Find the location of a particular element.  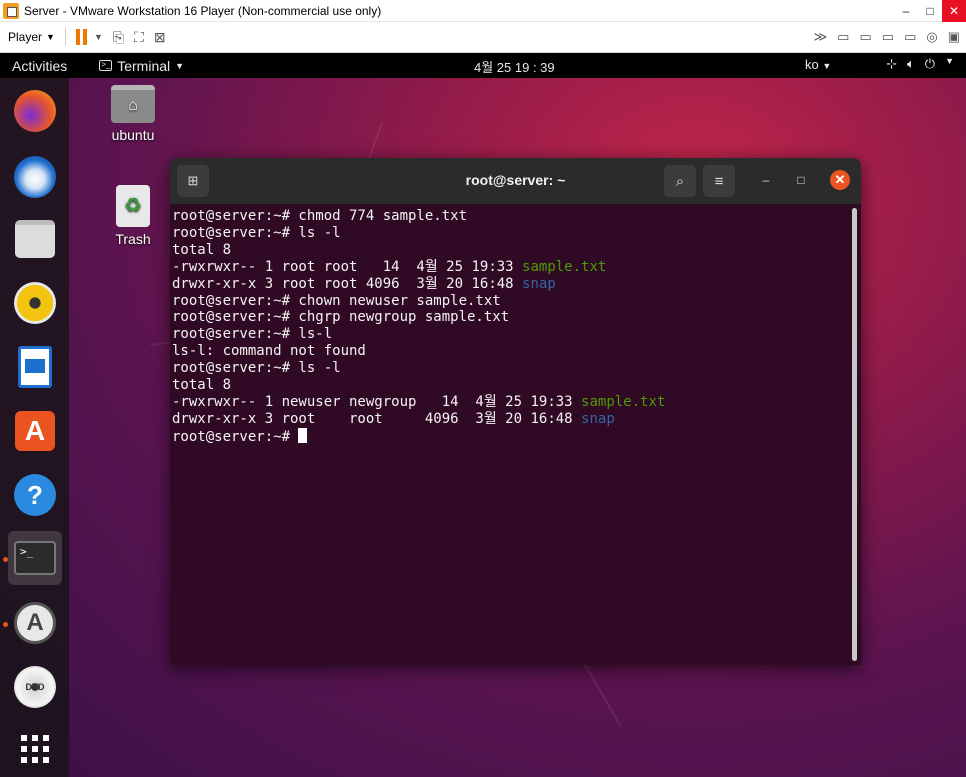

show-applications-button is located at coordinates (35, 749).